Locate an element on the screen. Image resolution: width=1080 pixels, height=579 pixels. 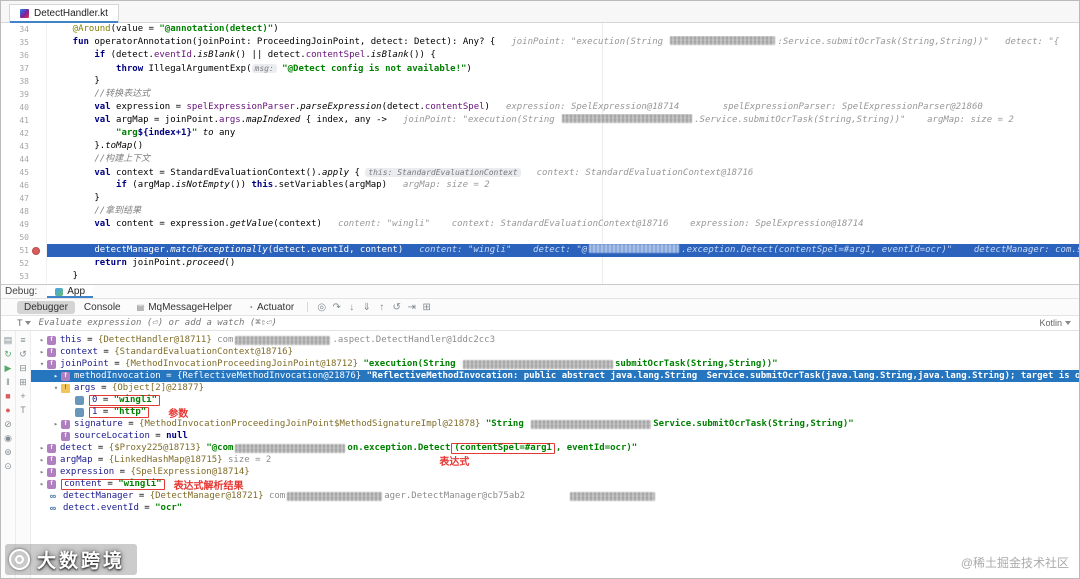
snapshot-icon: ◉ is located at coordinates (8, 438).